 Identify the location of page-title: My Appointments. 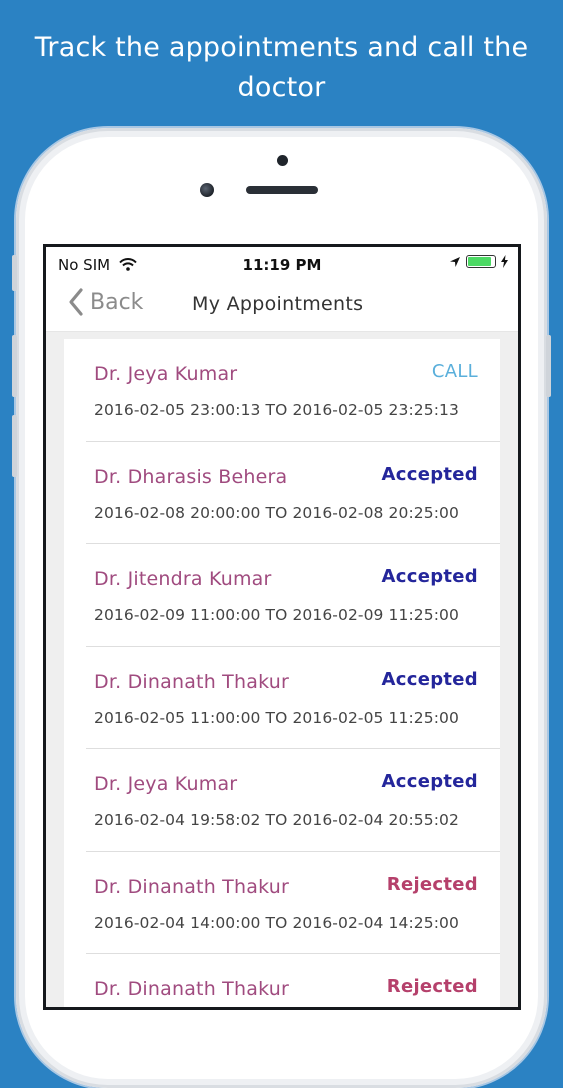
(278, 304).